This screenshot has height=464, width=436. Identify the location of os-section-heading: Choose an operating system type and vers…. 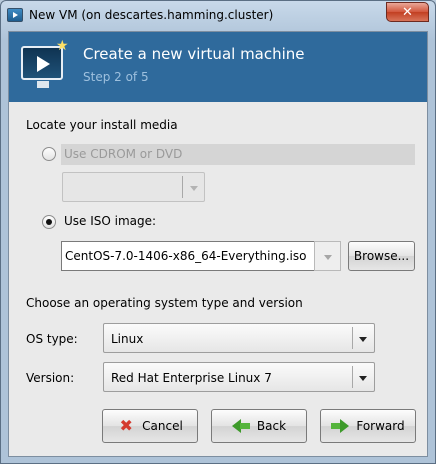
(164, 303).